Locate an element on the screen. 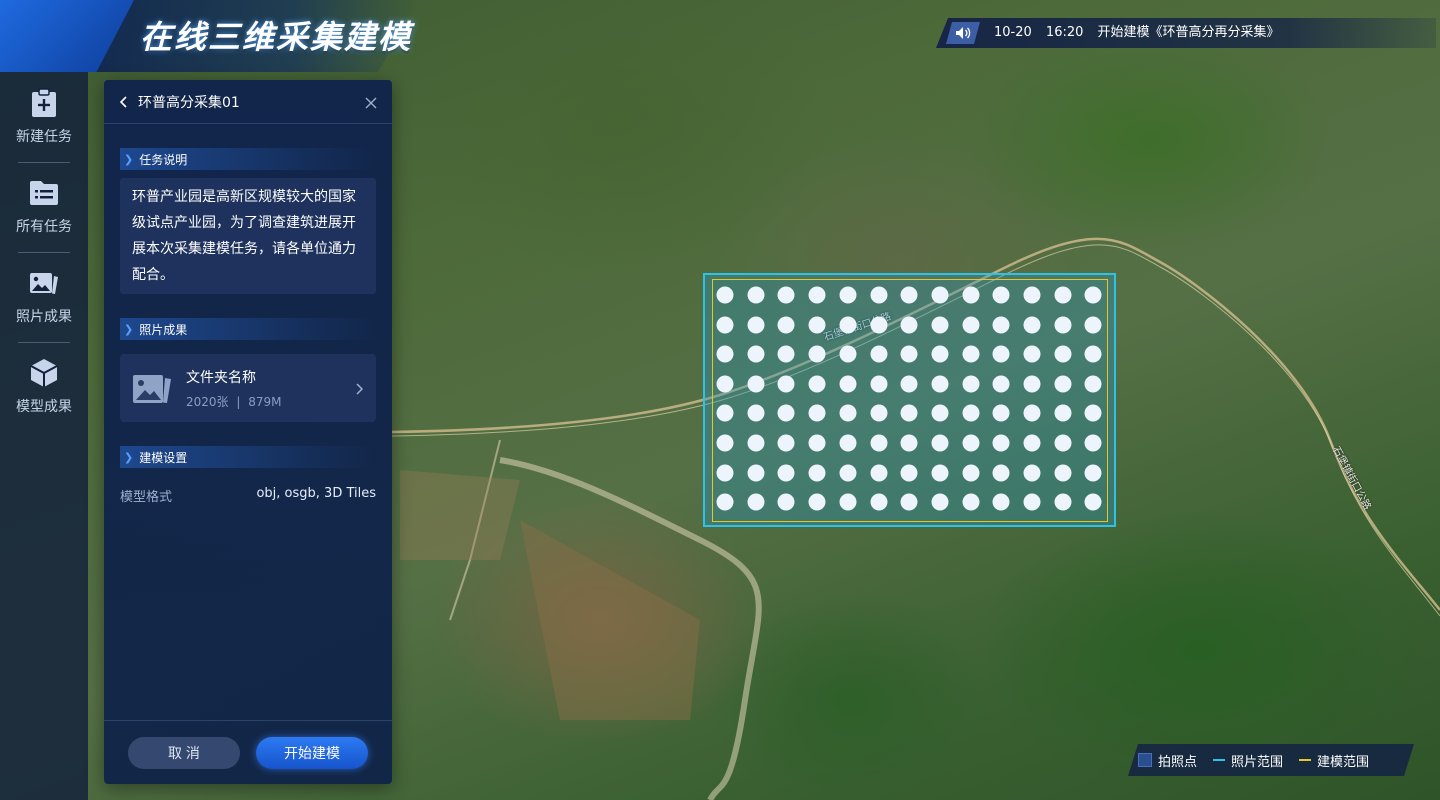 Image resolution: width=1440 pixels, height=800 pixels. sidebar-item-new-task: 新建任务 is located at coordinates (44, 117).